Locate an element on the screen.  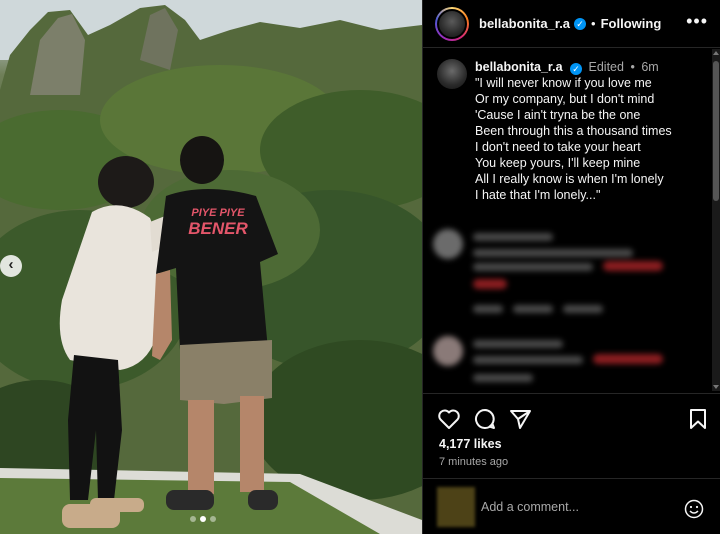
story-ring is located at coordinates (452, 23).